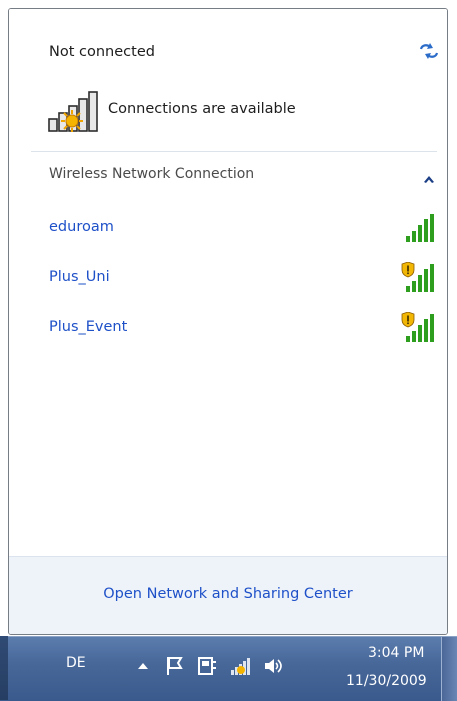 Image resolution: width=457 pixels, height=701 pixels. Describe the element at coordinates (202, 109) in the screenshot. I see `connections-available-text: Connections are available` at that location.